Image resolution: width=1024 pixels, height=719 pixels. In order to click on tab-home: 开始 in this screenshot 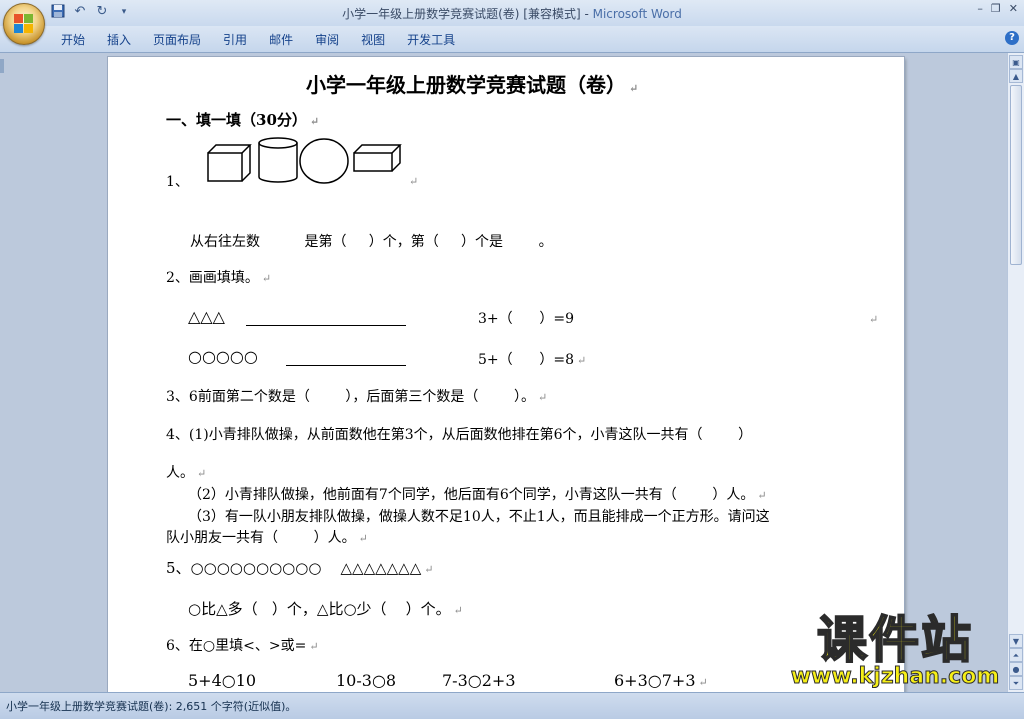, I will do `click(73, 39)`.